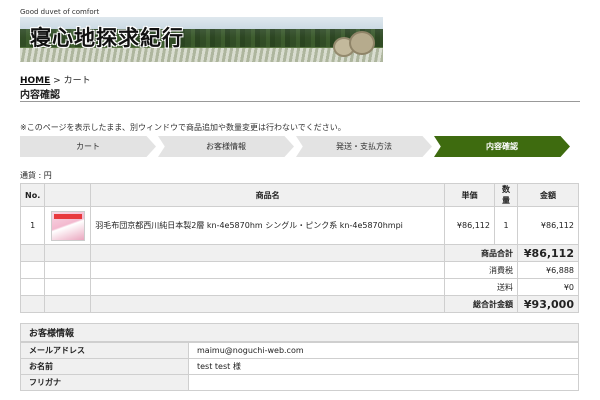 The height and width of the screenshot is (400, 600). Describe the element at coordinates (383, 366) in the screenshot. I see `name-value: test test 様` at that location.